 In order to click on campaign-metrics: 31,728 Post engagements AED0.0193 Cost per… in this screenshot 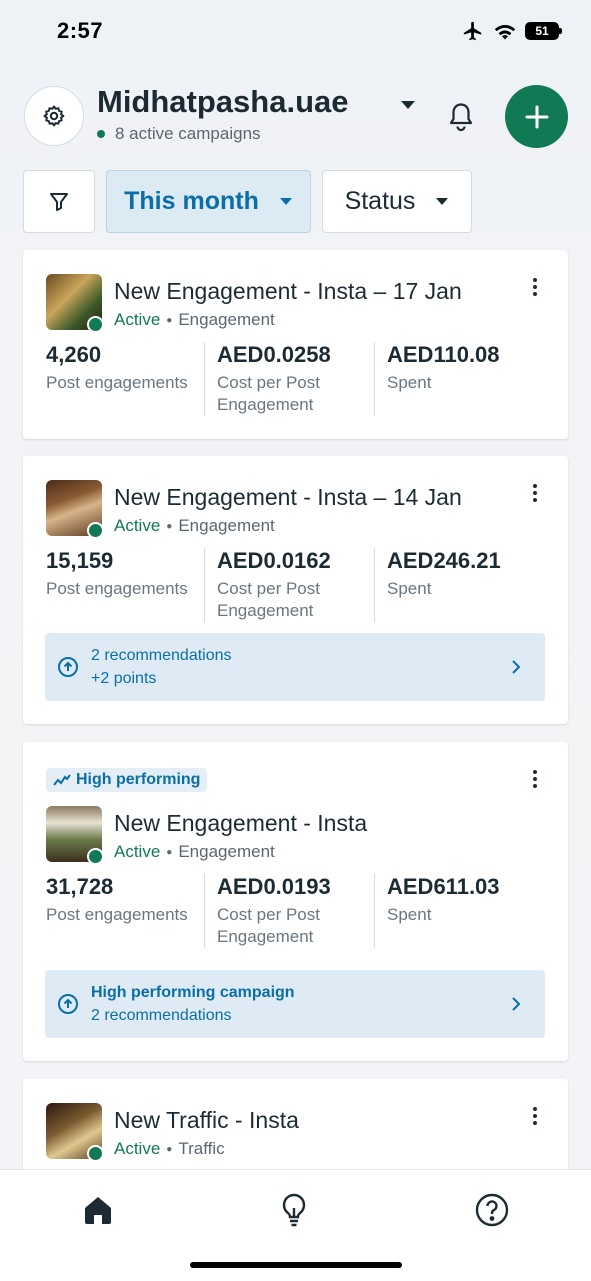, I will do `click(307, 911)`.